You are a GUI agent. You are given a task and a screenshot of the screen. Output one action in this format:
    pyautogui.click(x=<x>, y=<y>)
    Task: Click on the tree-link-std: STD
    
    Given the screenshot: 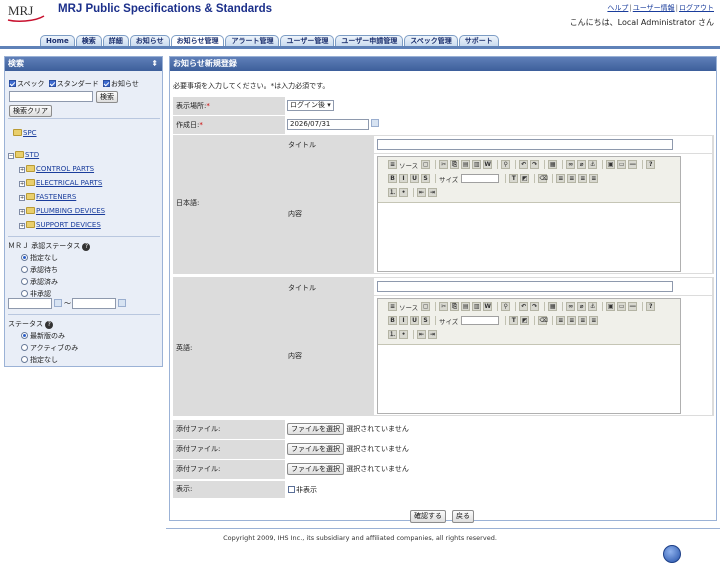 What is the action you would take?
    pyautogui.click(x=32, y=155)
    